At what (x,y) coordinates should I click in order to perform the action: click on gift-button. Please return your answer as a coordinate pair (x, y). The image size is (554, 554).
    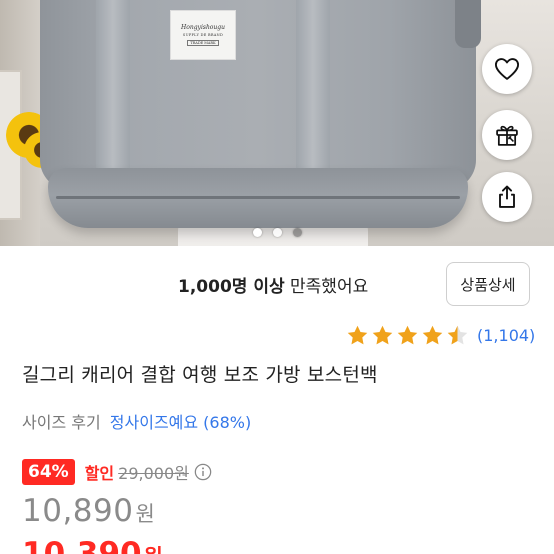
    Looking at the image, I should click on (507, 135).